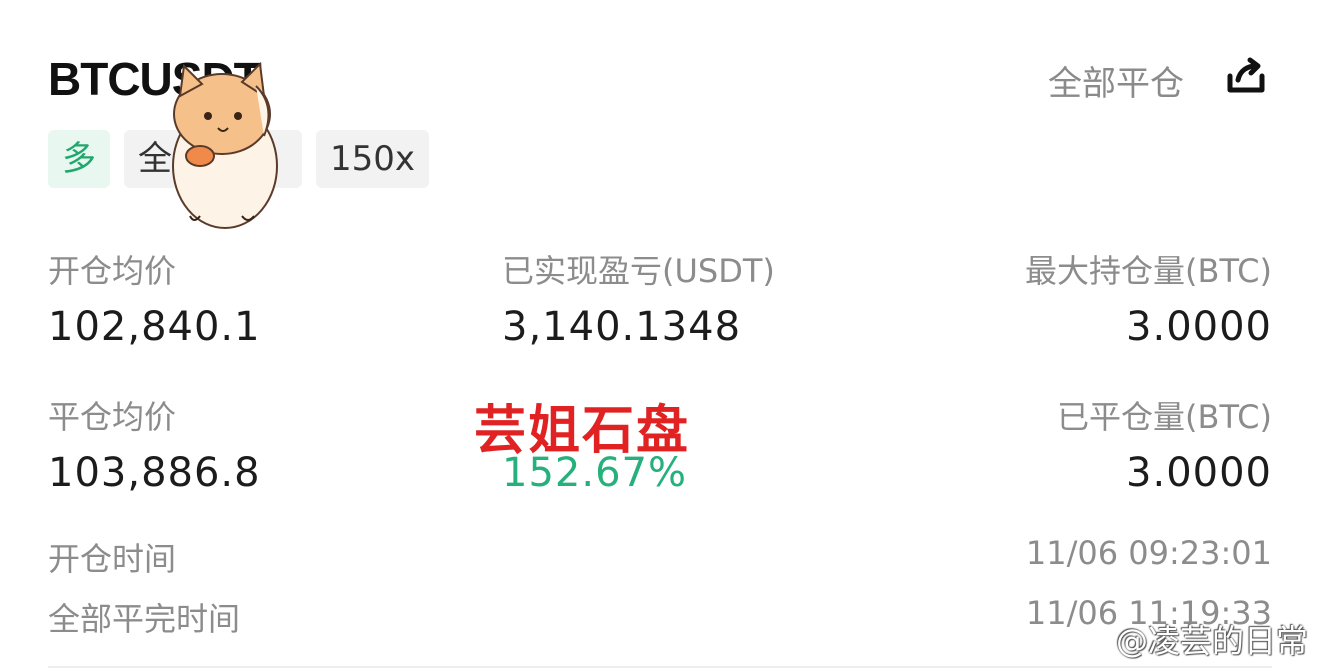 Image resolution: width=1320 pixels, height=672 pixels. I want to click on share-icon, so click(1246, 76).